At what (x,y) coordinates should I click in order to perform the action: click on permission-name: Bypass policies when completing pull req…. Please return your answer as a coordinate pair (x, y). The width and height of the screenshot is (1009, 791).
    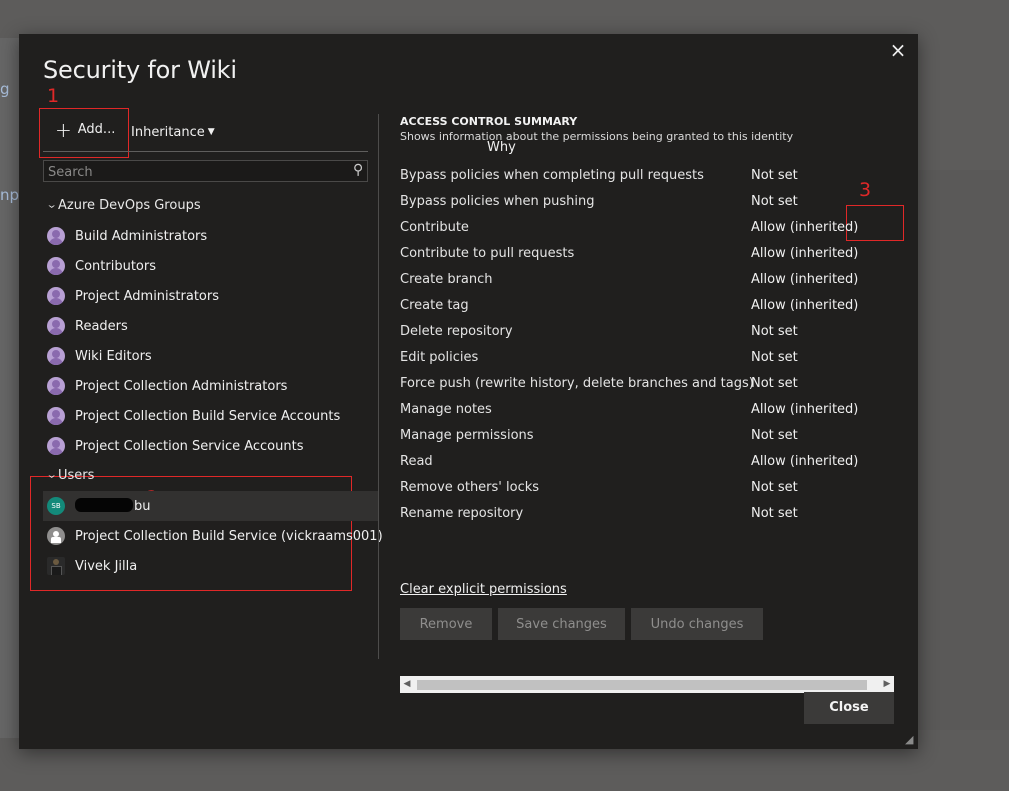
    Looking at the image, I should click on (552, 175).